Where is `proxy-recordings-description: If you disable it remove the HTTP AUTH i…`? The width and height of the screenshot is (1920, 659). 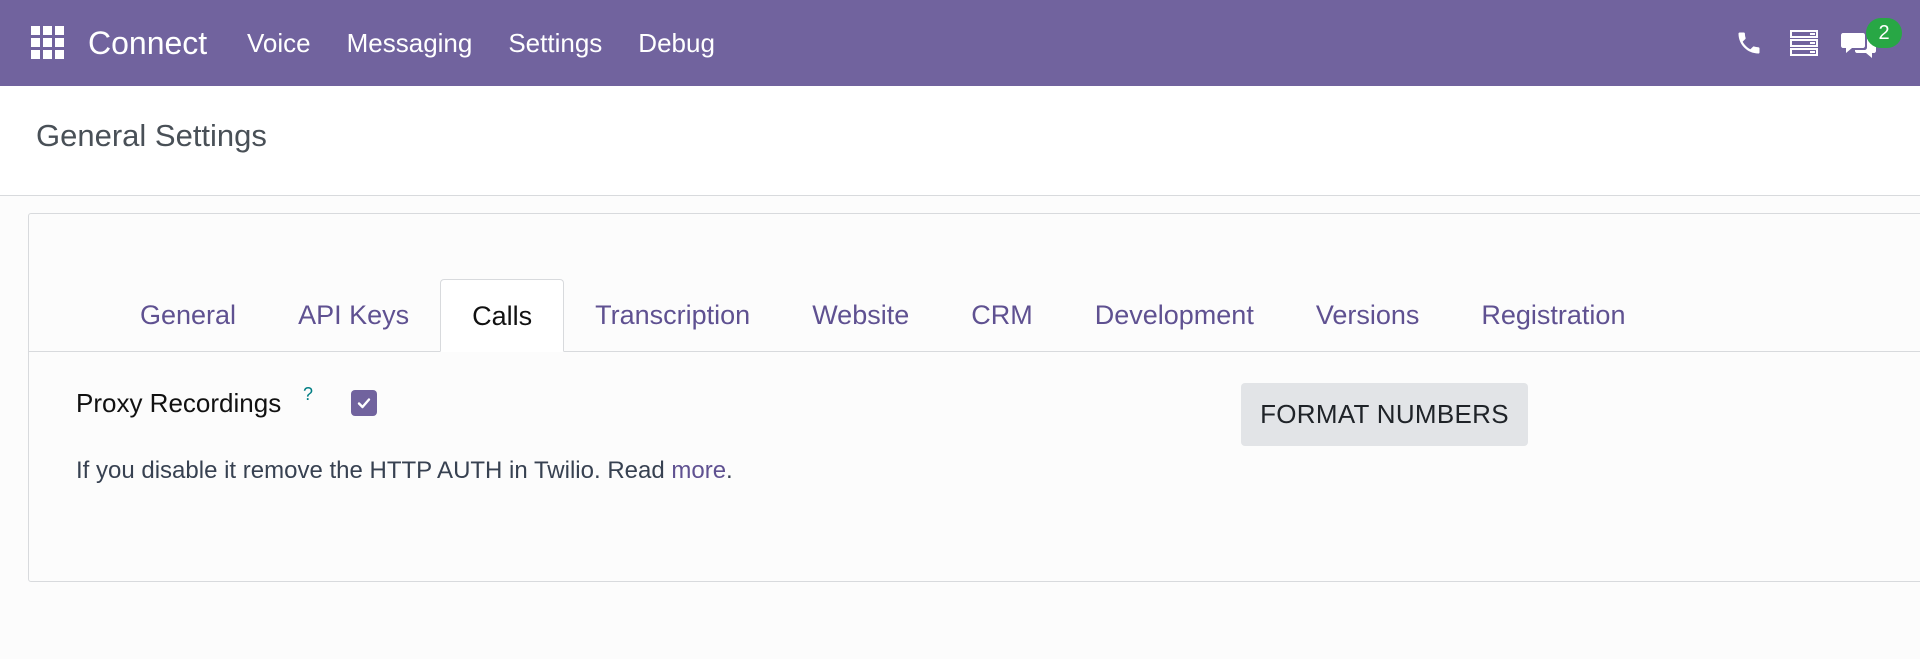
proxy-recordings-description: If you disable it remove the HTTP AUTH i… is located at coordinates (404, 471).